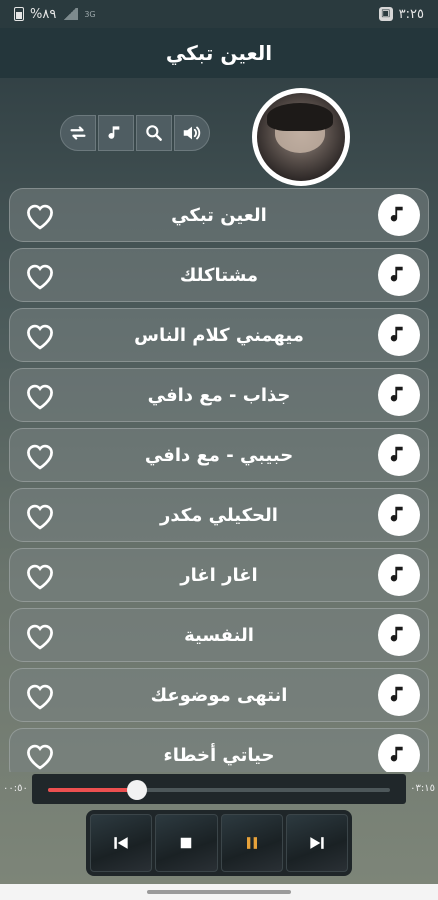 This screenshot has height=900, width=438. What do you see at coordinates (422, 788) in the screenshot?
I see `total-time: ٠٣:١٥` at bounding box center [422, 788].